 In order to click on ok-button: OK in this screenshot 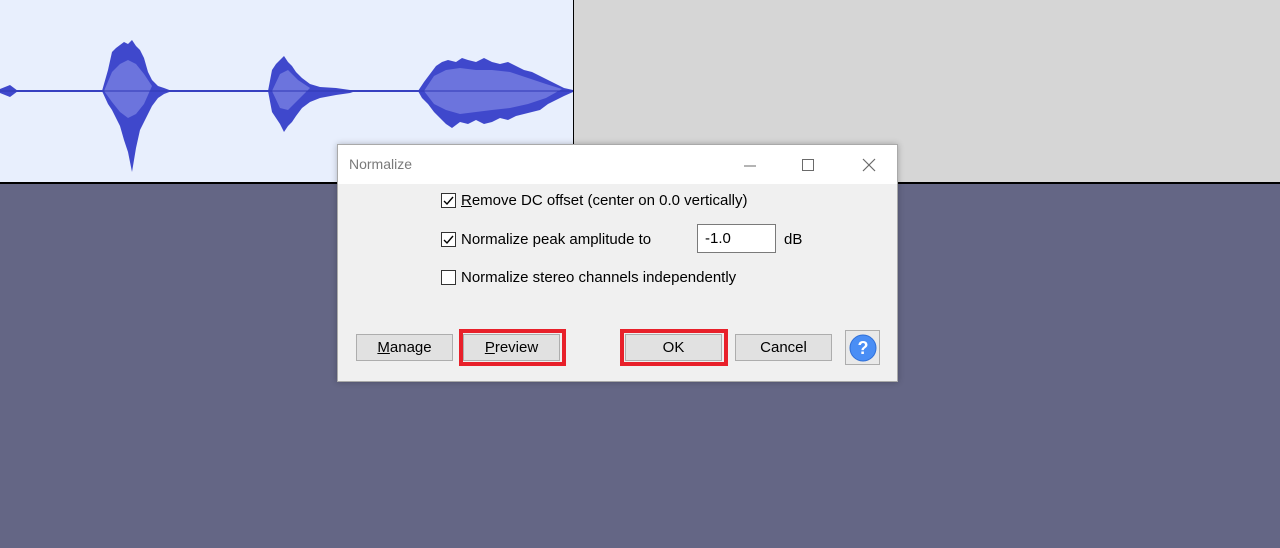, I will do `click(673, 347)`.